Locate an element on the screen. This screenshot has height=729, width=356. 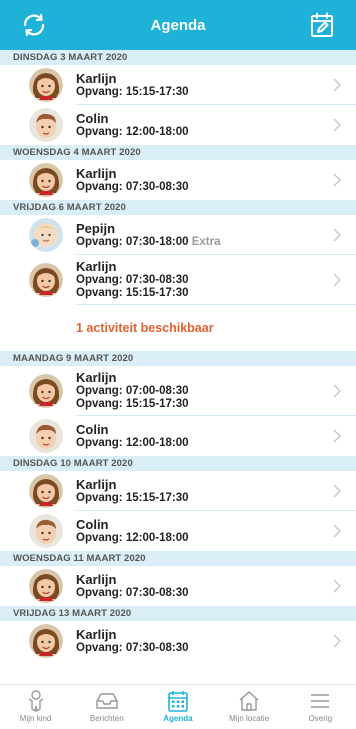
nav-mijn-kind: Mijn kind is located at coordinates (36, 704).